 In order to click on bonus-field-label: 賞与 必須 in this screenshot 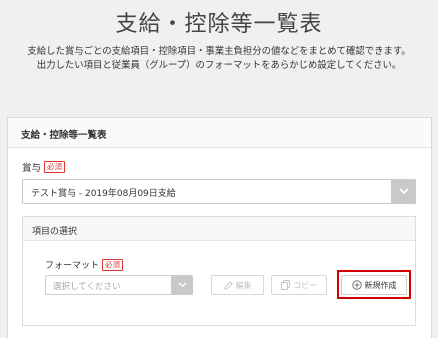, I will do `click(44, 167)`.